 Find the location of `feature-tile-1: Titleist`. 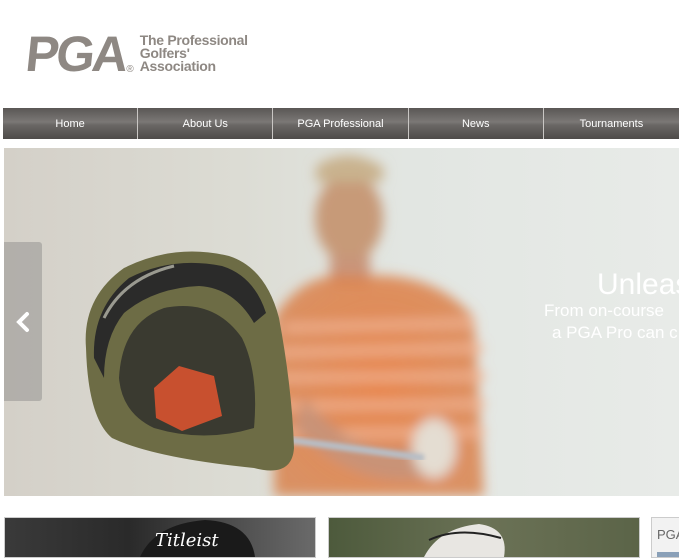

feature-tile-1: Titleist is located at coordinates (160, 537).